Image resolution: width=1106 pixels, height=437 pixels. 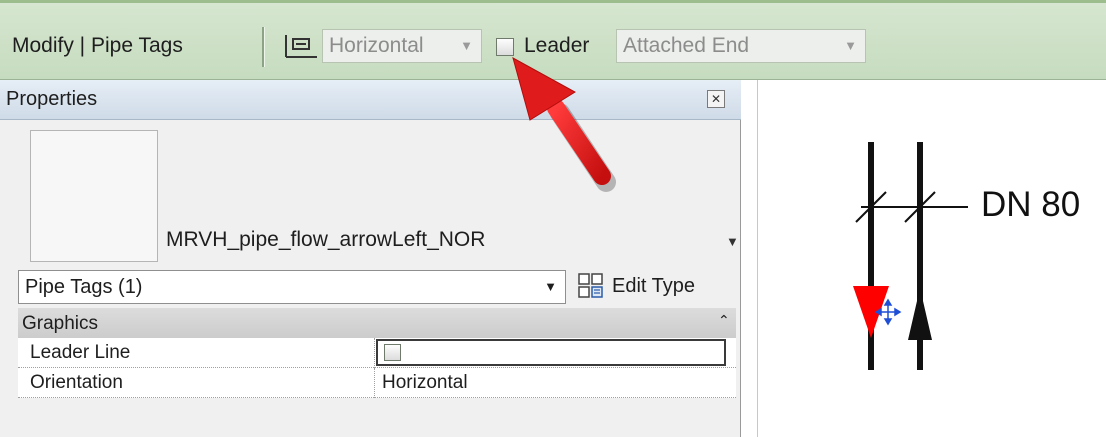 What do you see at coordinates (425, 383) in the screenshot?
I see `property-value-orientation: Horizontal` at bounding box center [425, 383].